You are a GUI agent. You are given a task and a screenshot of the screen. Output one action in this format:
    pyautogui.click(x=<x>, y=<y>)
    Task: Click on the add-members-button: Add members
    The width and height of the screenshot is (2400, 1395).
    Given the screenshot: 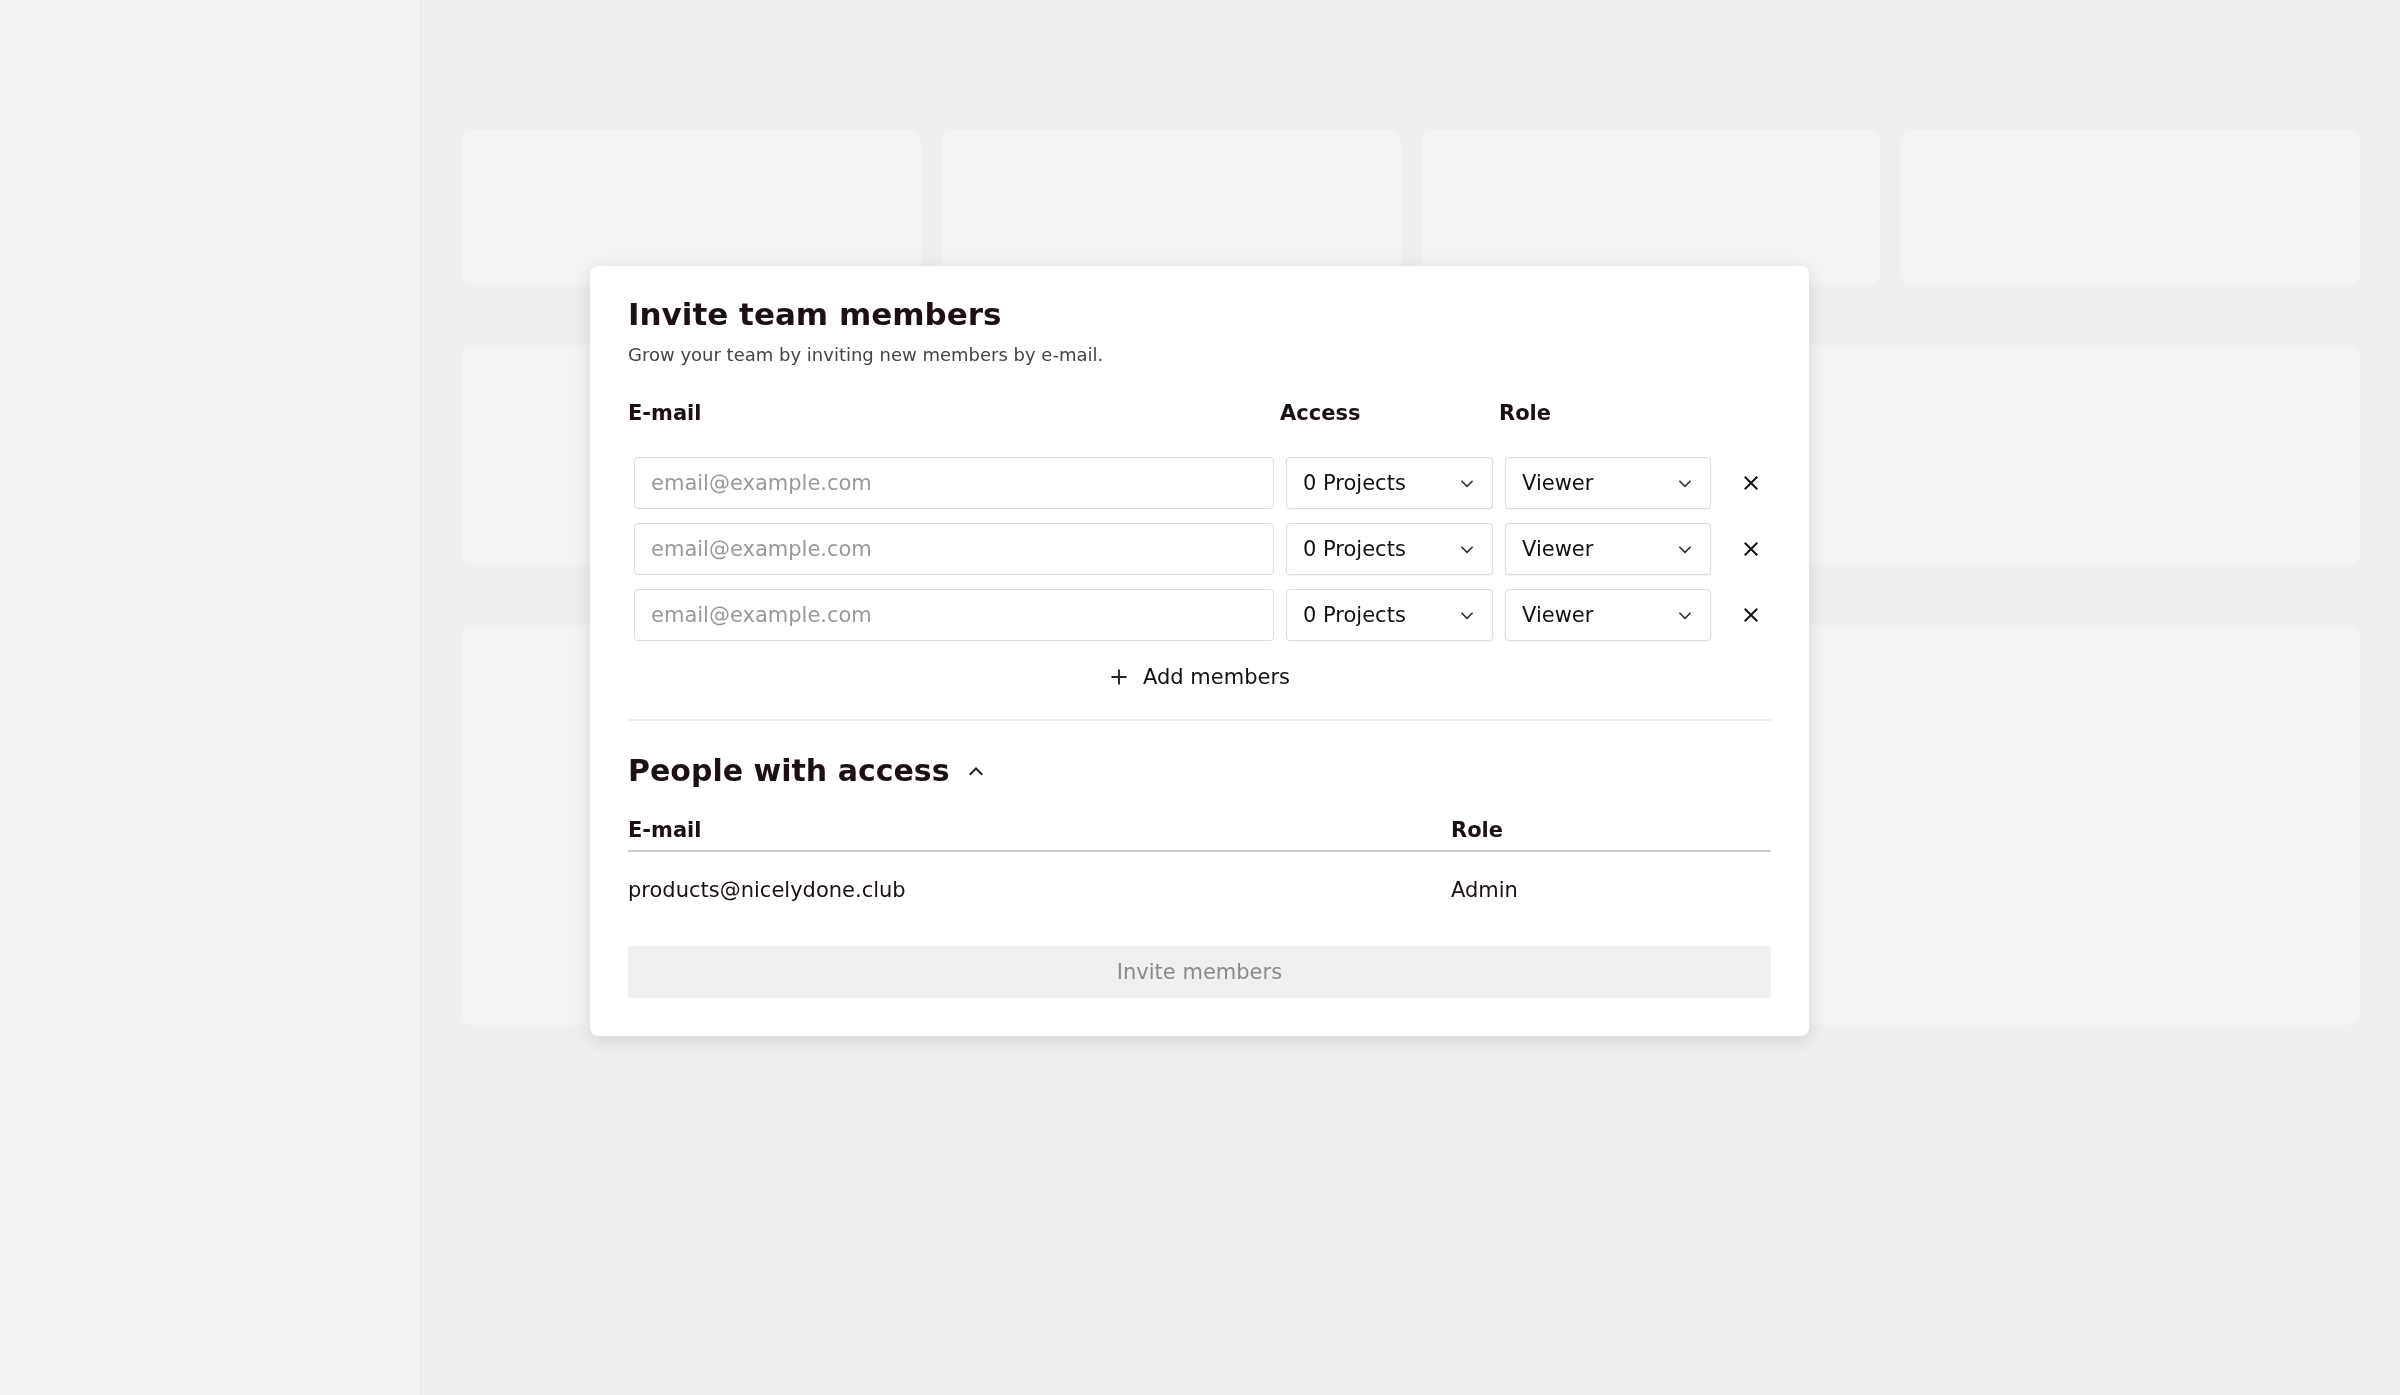 What is the action you would take?
    pyautogui.click(x=1199, y=677)
    